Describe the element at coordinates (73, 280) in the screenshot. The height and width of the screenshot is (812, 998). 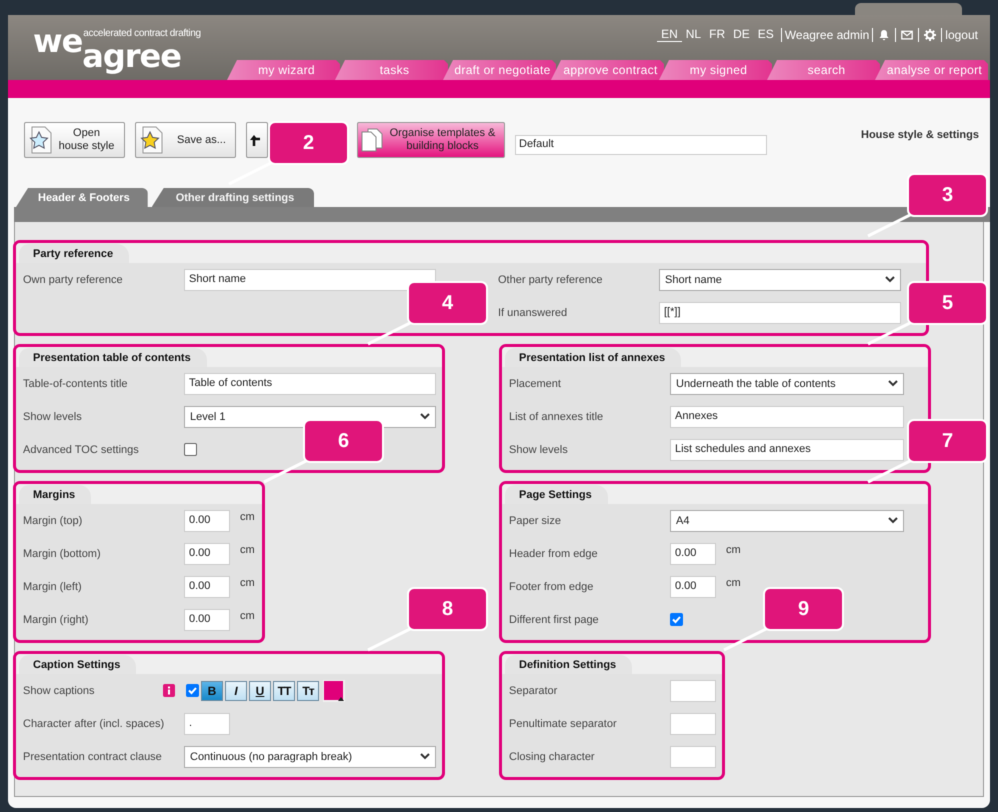
I see `field-label: Own party reference` at that location.